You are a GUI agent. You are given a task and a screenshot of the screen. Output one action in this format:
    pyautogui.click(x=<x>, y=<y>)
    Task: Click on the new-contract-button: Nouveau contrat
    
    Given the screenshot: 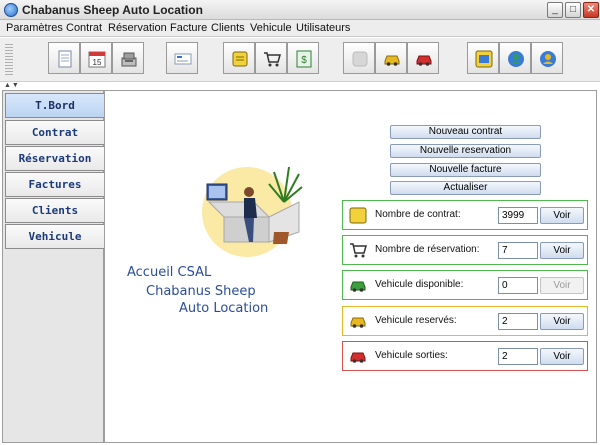 What is the action you would take?
    pyautogui.click(x=465, y=132)
    